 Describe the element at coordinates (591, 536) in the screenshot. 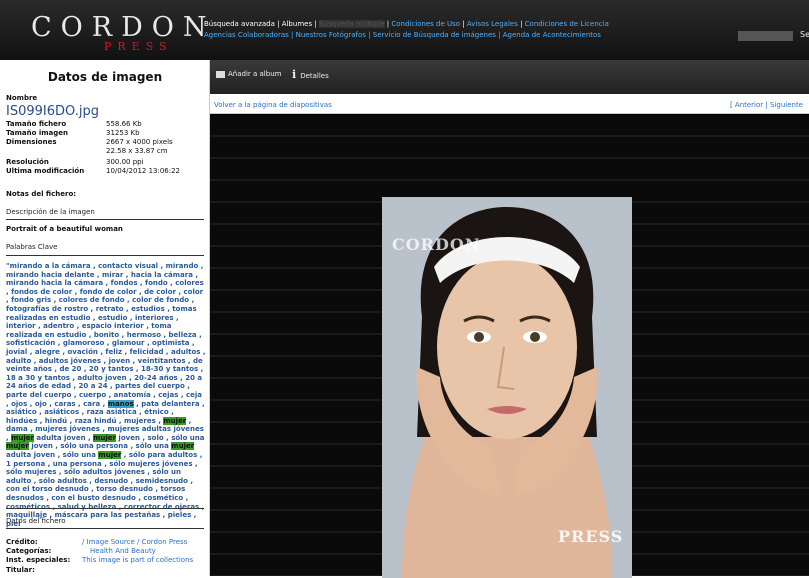

I see `watermark-bottom: PRESS` at that location.